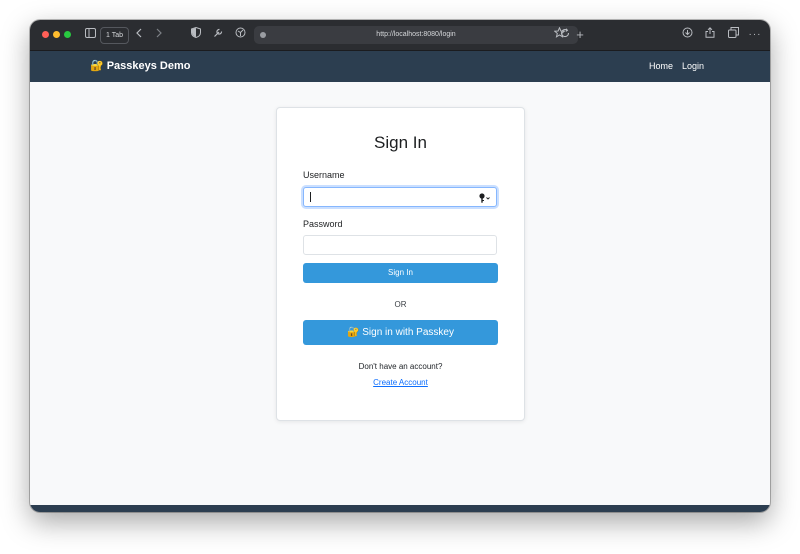 The width and height of the screenshot is (800, 554). I want to click on page-title: Sign In, so click(400, 142).